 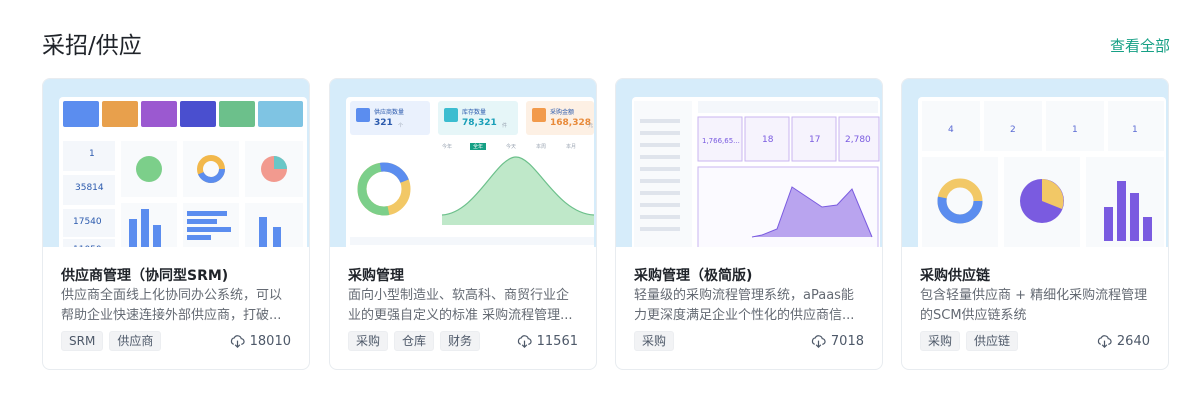 I want to click on card-title: 供应商管理（协同型SRM), so click(x=145, y=276).